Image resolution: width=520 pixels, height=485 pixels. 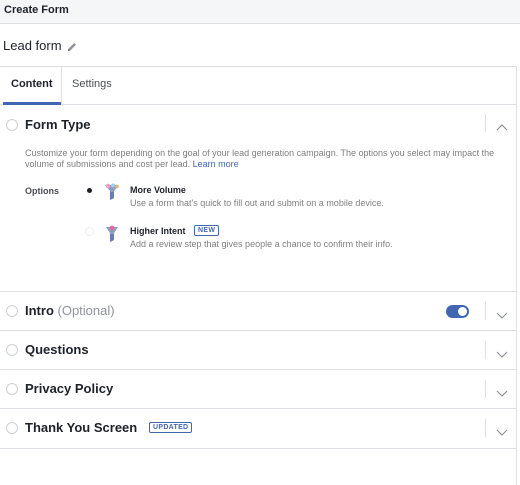 I want to click on questions-status-radio, so click(x=12, y=350).